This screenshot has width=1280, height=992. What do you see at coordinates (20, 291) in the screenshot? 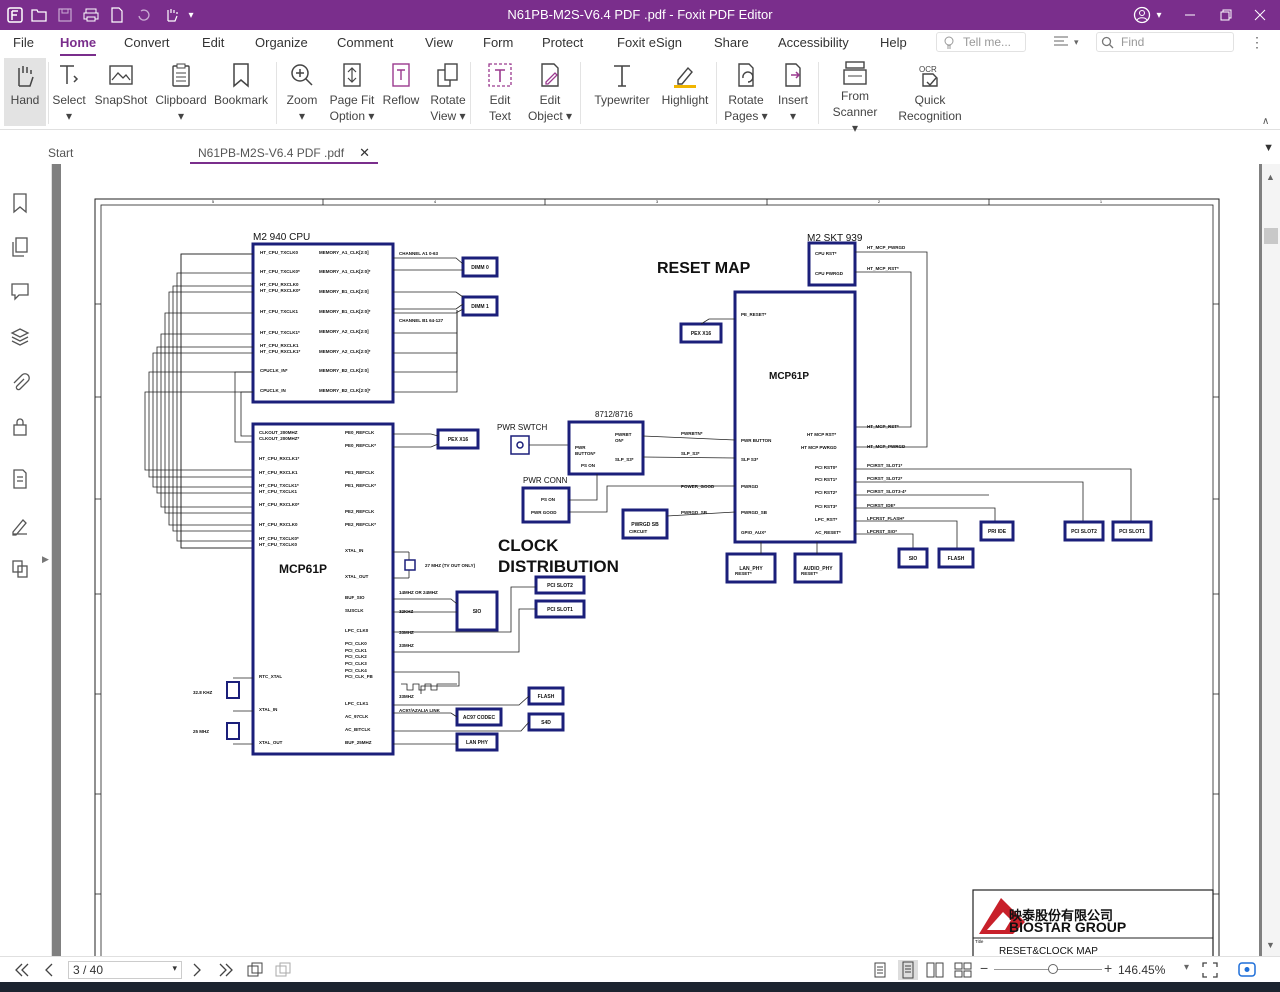
I see `comments-panel-icon` at bounding box center [20, 291].